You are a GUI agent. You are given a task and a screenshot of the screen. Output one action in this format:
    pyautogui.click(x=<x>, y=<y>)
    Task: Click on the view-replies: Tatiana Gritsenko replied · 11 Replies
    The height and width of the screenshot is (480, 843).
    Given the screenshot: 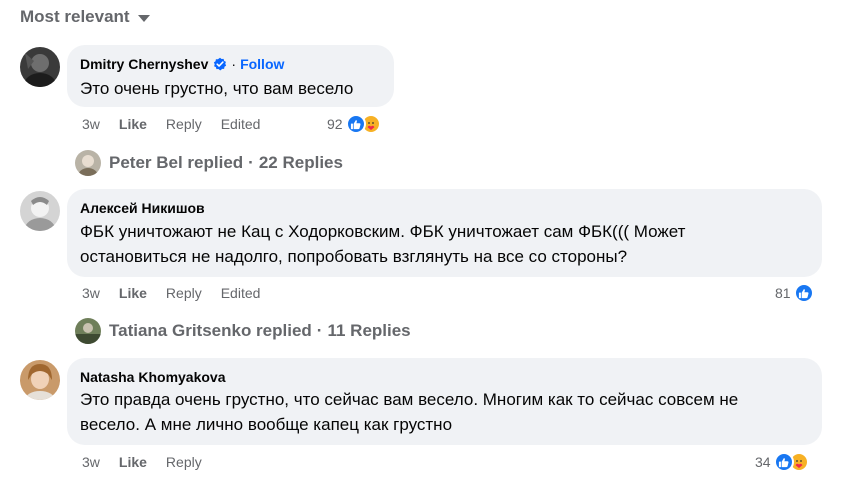 What is the action you would take?
    pyautogui.click(x=243, y=331)
    